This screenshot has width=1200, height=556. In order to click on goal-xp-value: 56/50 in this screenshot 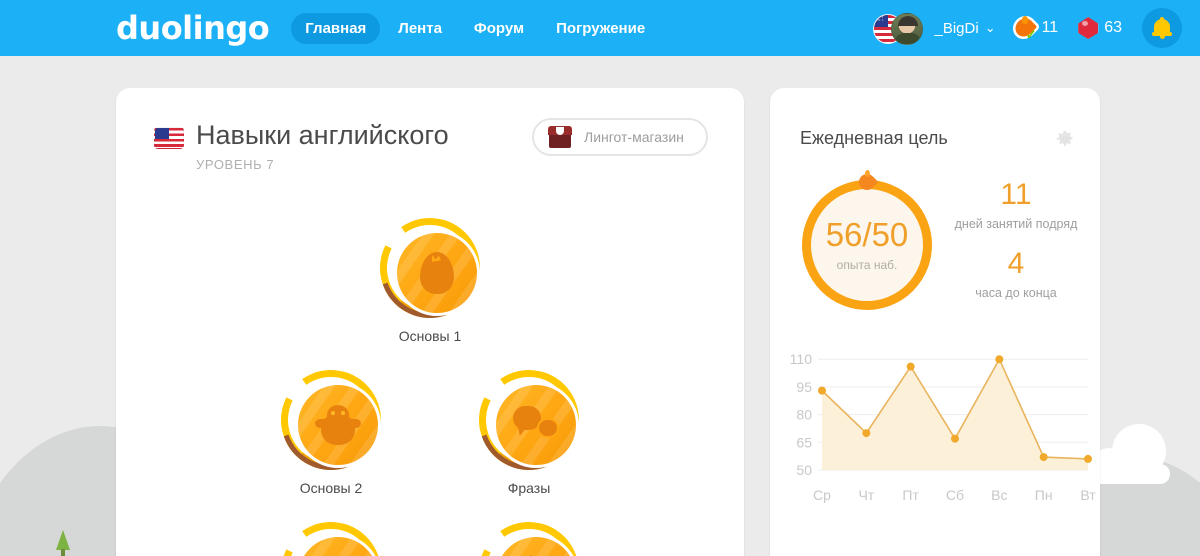, I will do `click(867, 234)`.